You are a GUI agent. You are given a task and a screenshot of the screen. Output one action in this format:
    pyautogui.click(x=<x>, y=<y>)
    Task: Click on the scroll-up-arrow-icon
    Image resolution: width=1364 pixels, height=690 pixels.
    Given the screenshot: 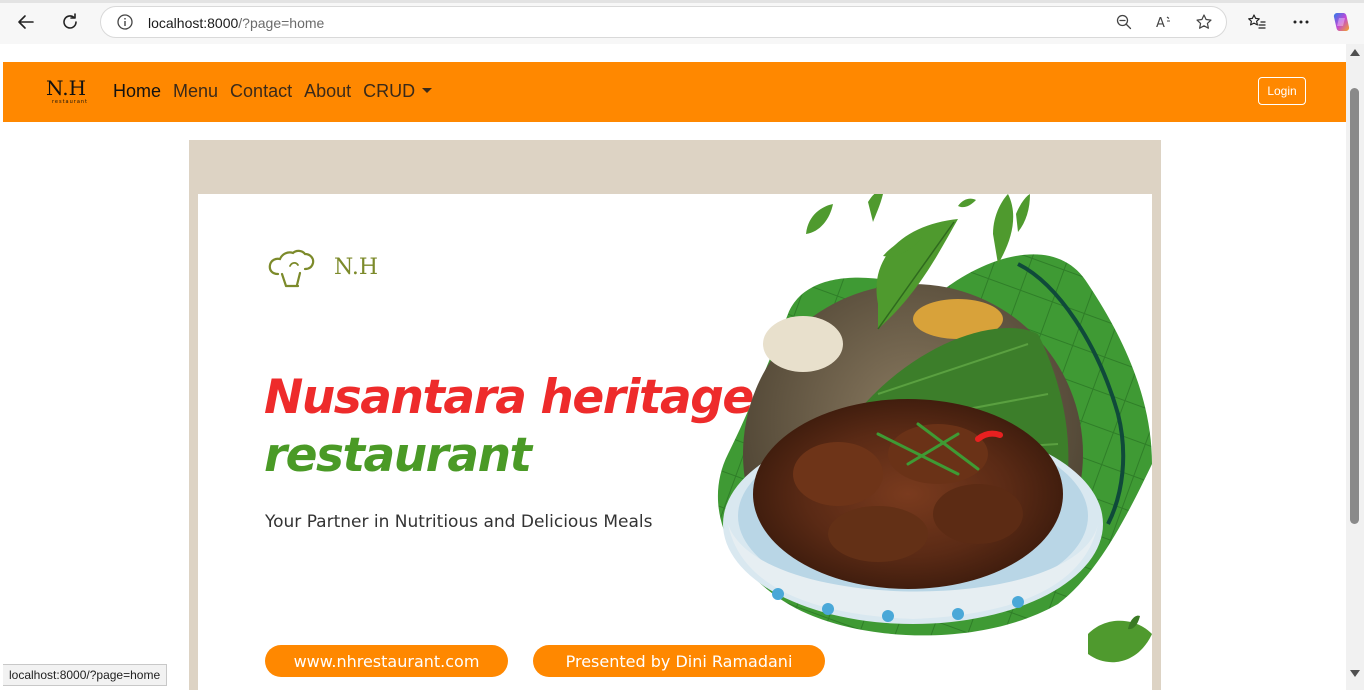 What is the action you would take?
    pyautogui.click(x=1355, y=52)
    